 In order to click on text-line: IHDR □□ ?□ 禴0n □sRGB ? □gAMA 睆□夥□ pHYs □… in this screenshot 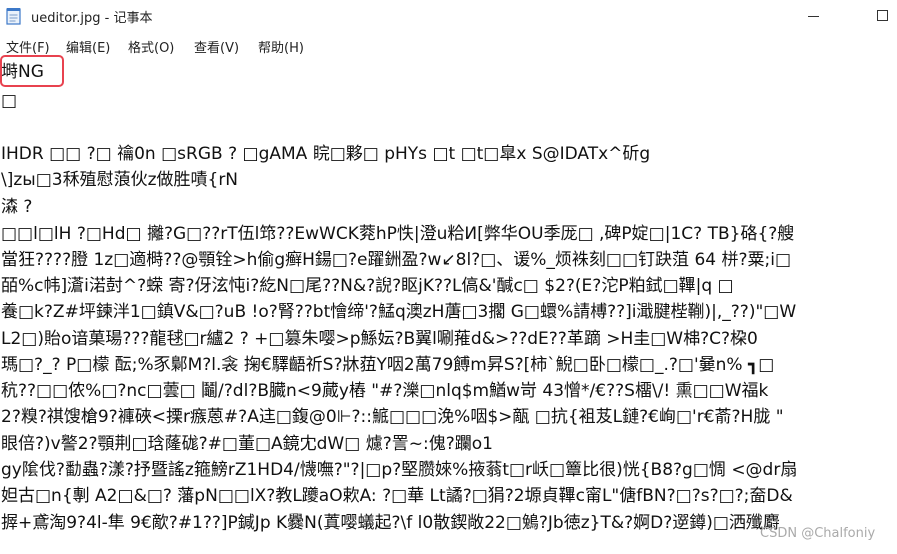, I will do `click(326, 154)`.